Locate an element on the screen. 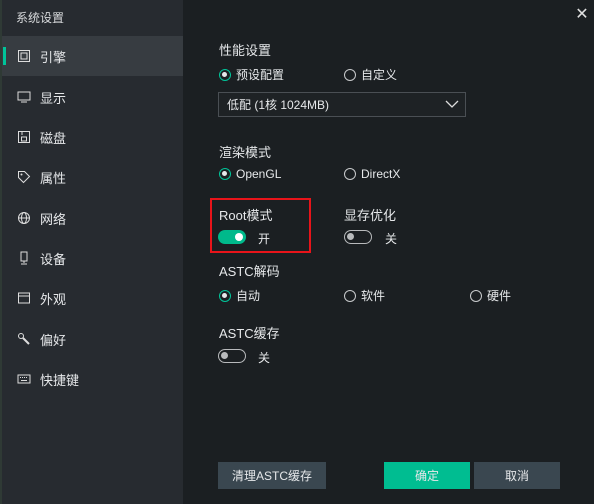 The image size is (594, 504). astc-decode-heading: ASTC解码 is located at coordinates (249, 271).